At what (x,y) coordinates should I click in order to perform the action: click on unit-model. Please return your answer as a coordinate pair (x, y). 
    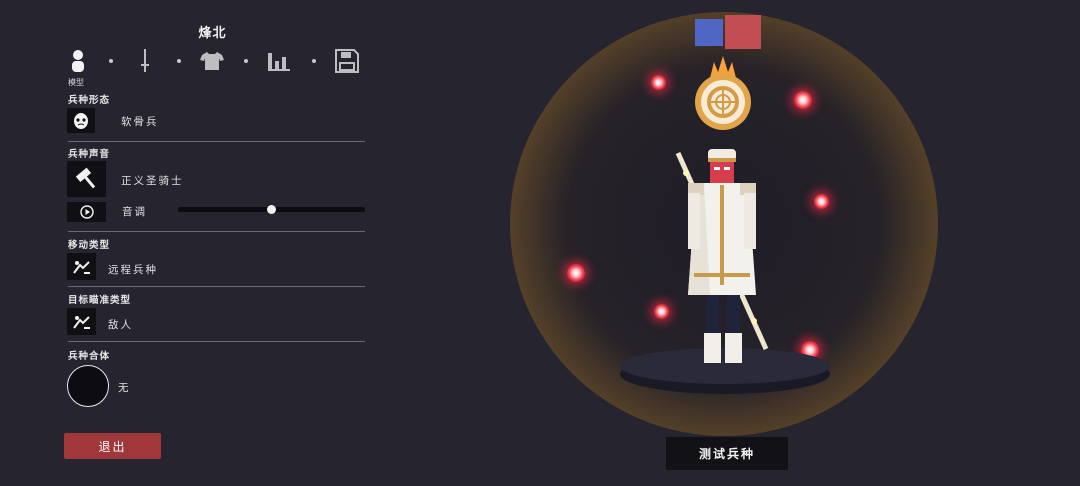
    Looking at the image, I should click on (722, 256).